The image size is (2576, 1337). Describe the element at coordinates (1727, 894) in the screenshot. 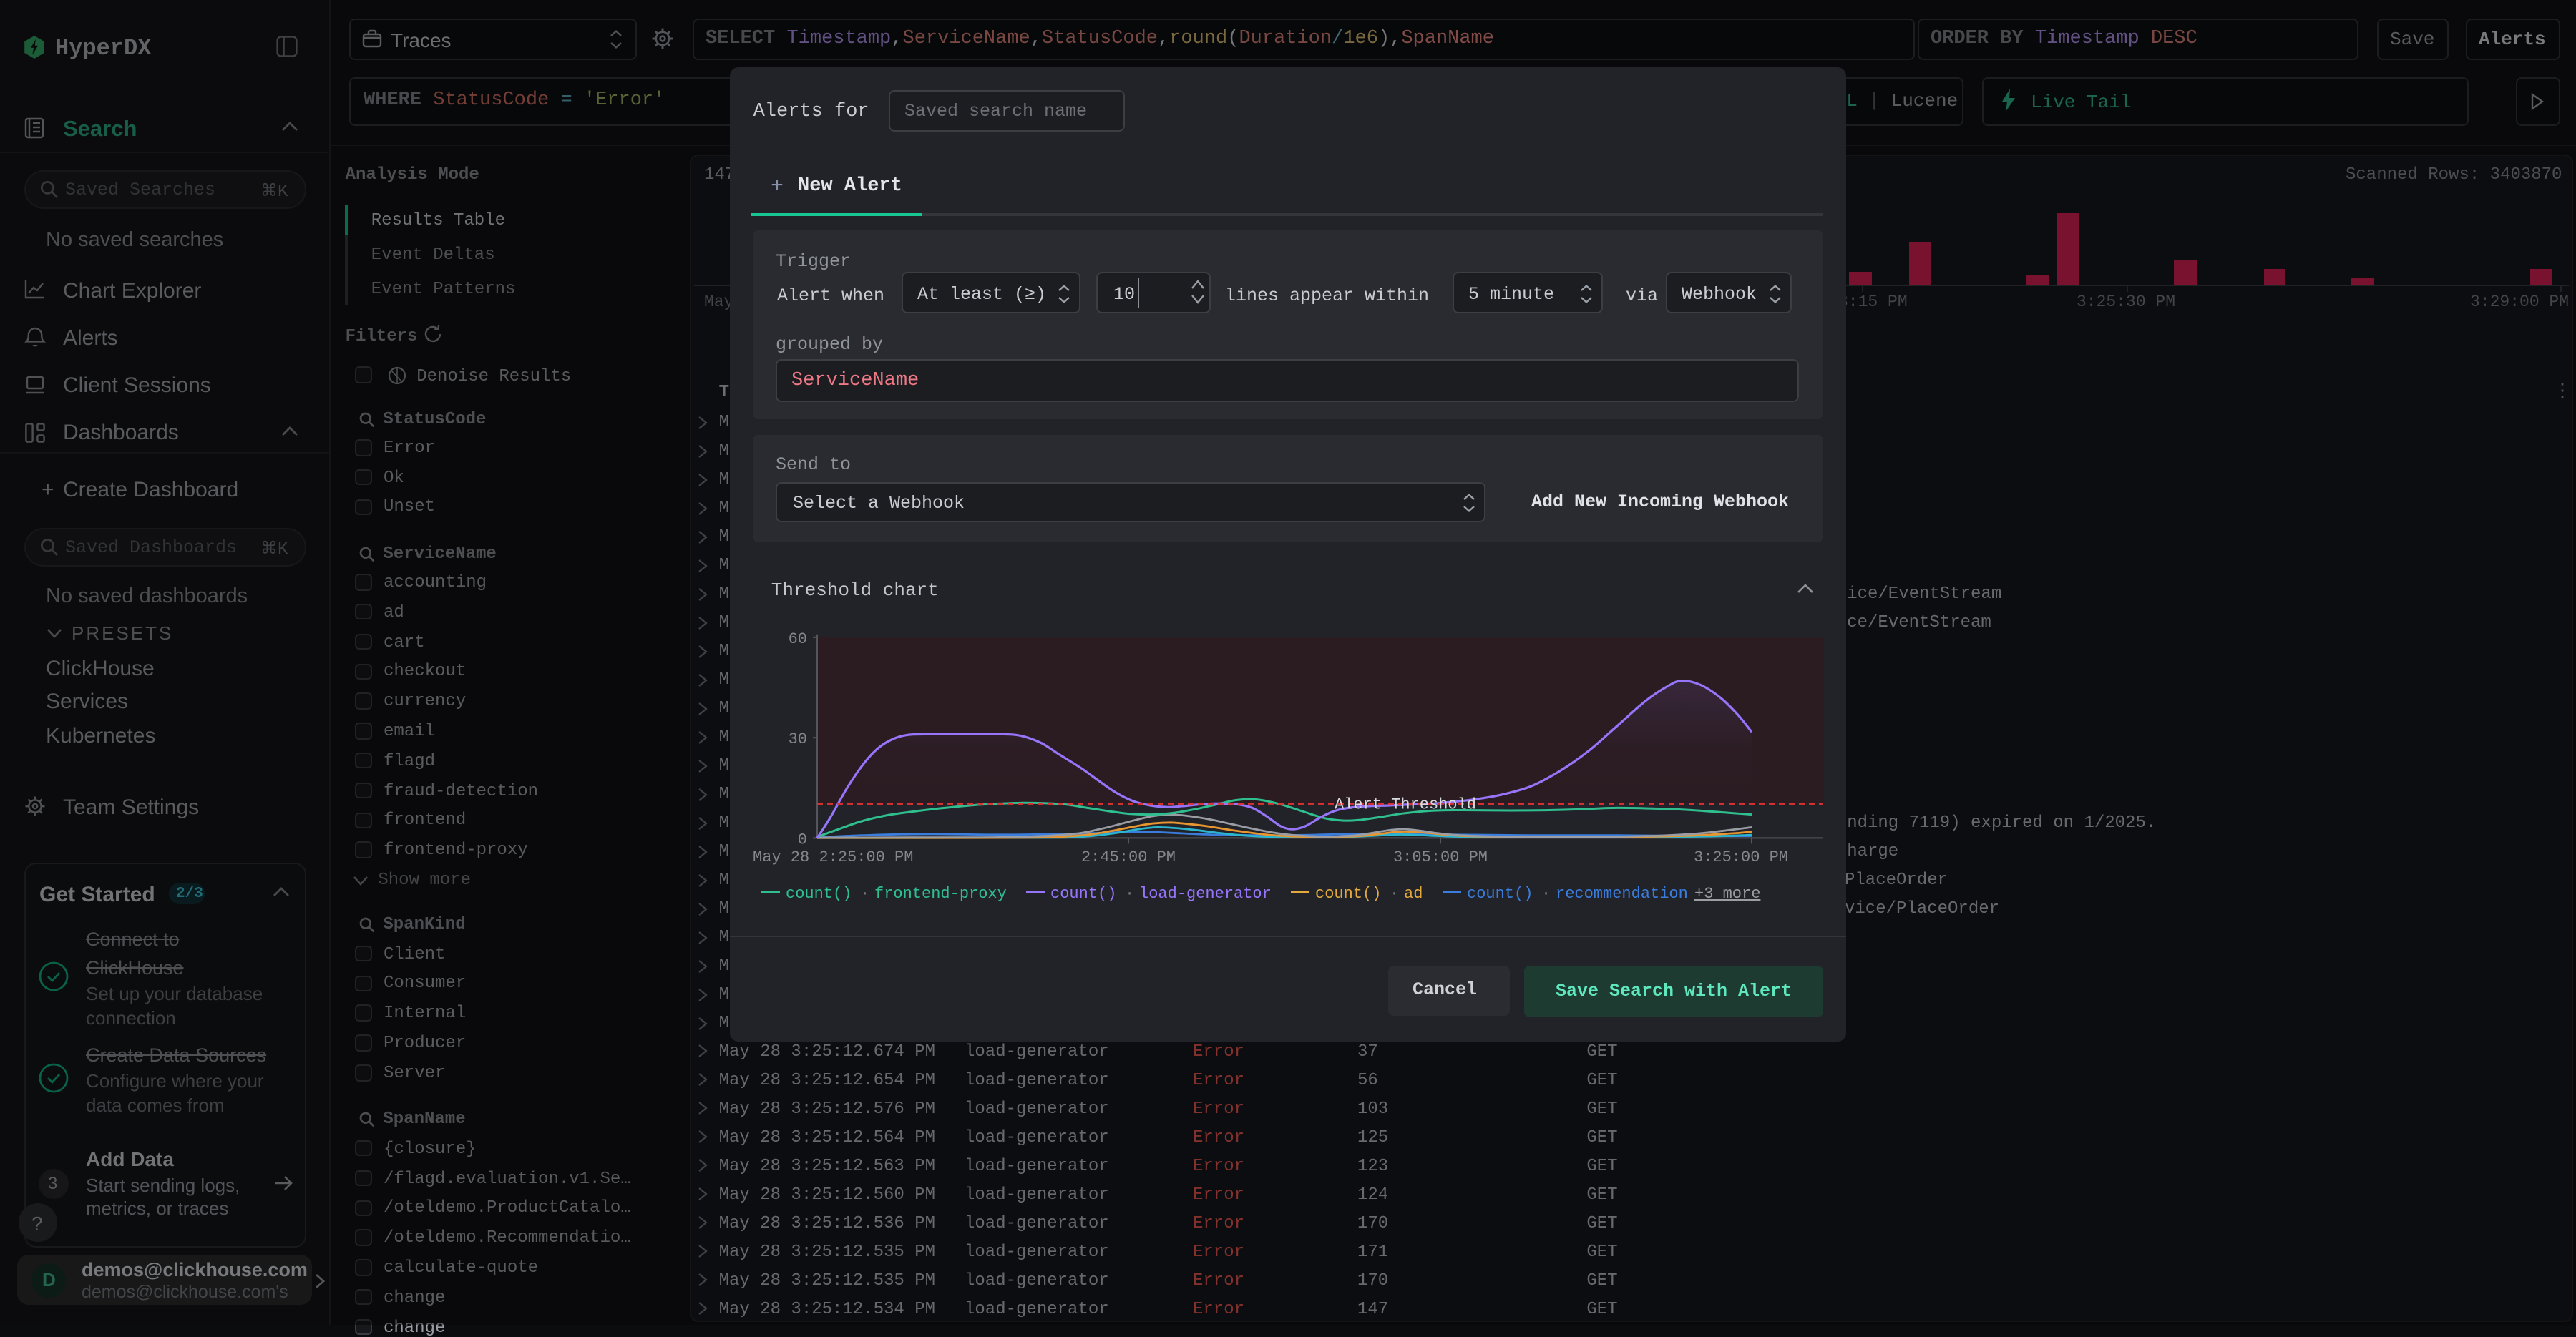

I see `svg-text: +3 more` at that location.